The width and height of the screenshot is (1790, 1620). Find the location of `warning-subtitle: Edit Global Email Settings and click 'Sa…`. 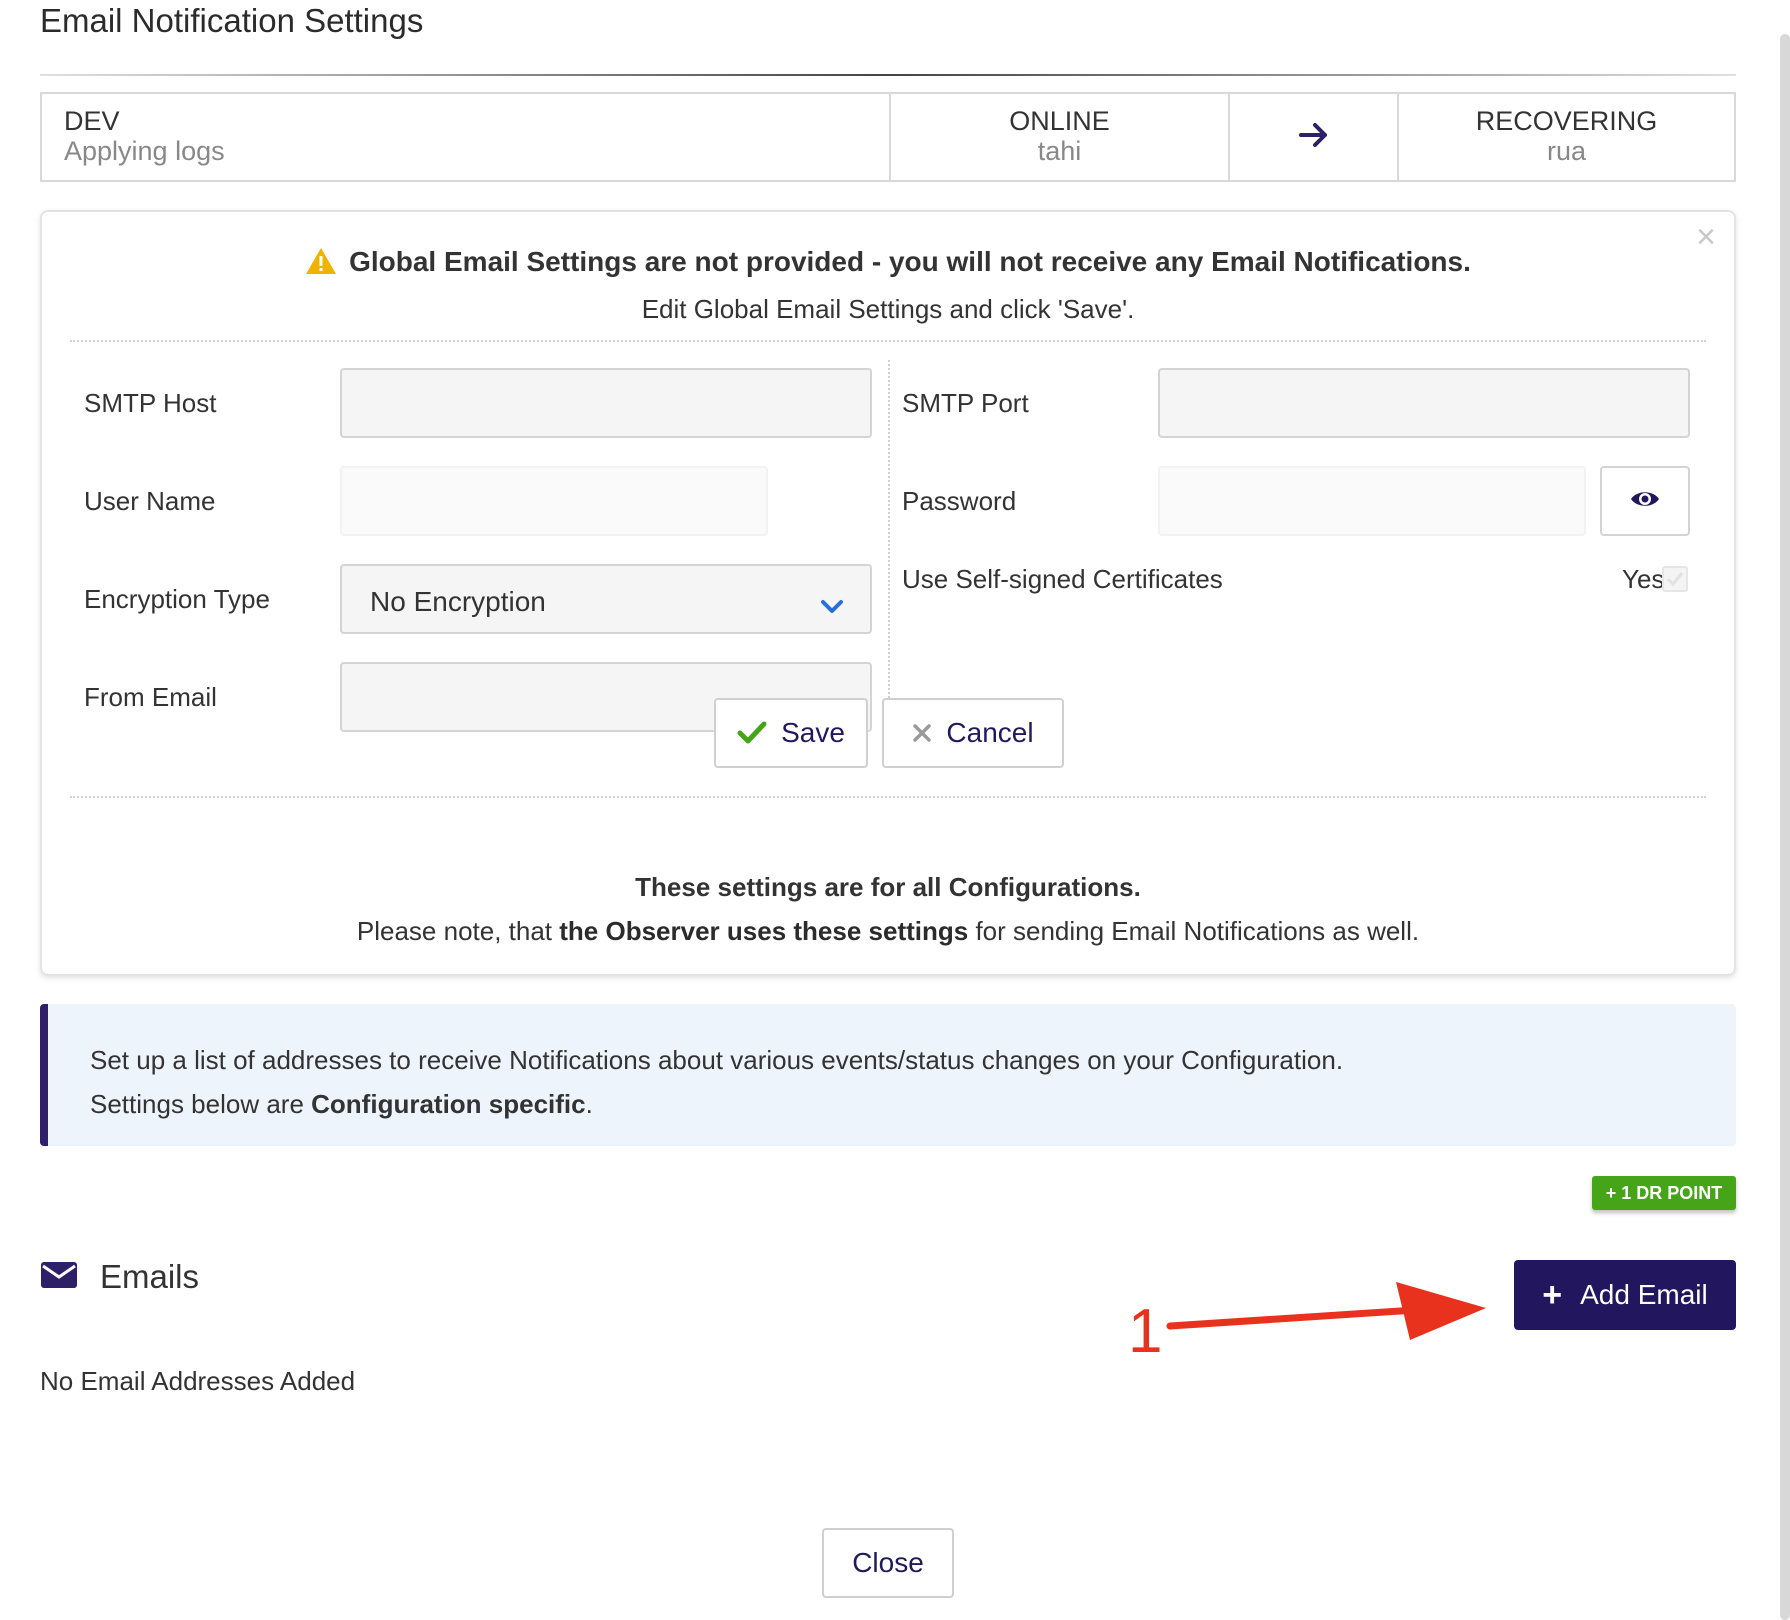

warning-subtitle: Edit Global Email Settings and click 'Sa… is located at coordinates (888, 309).